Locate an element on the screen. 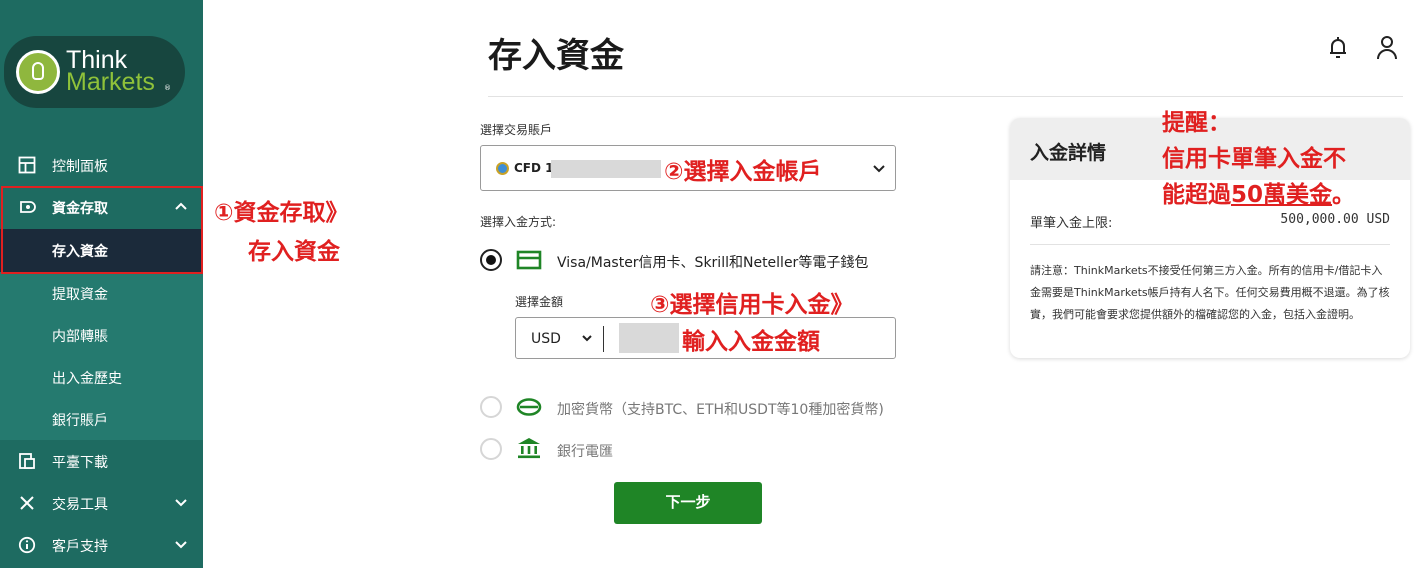  input-separator is located at coordinates (603, 339).